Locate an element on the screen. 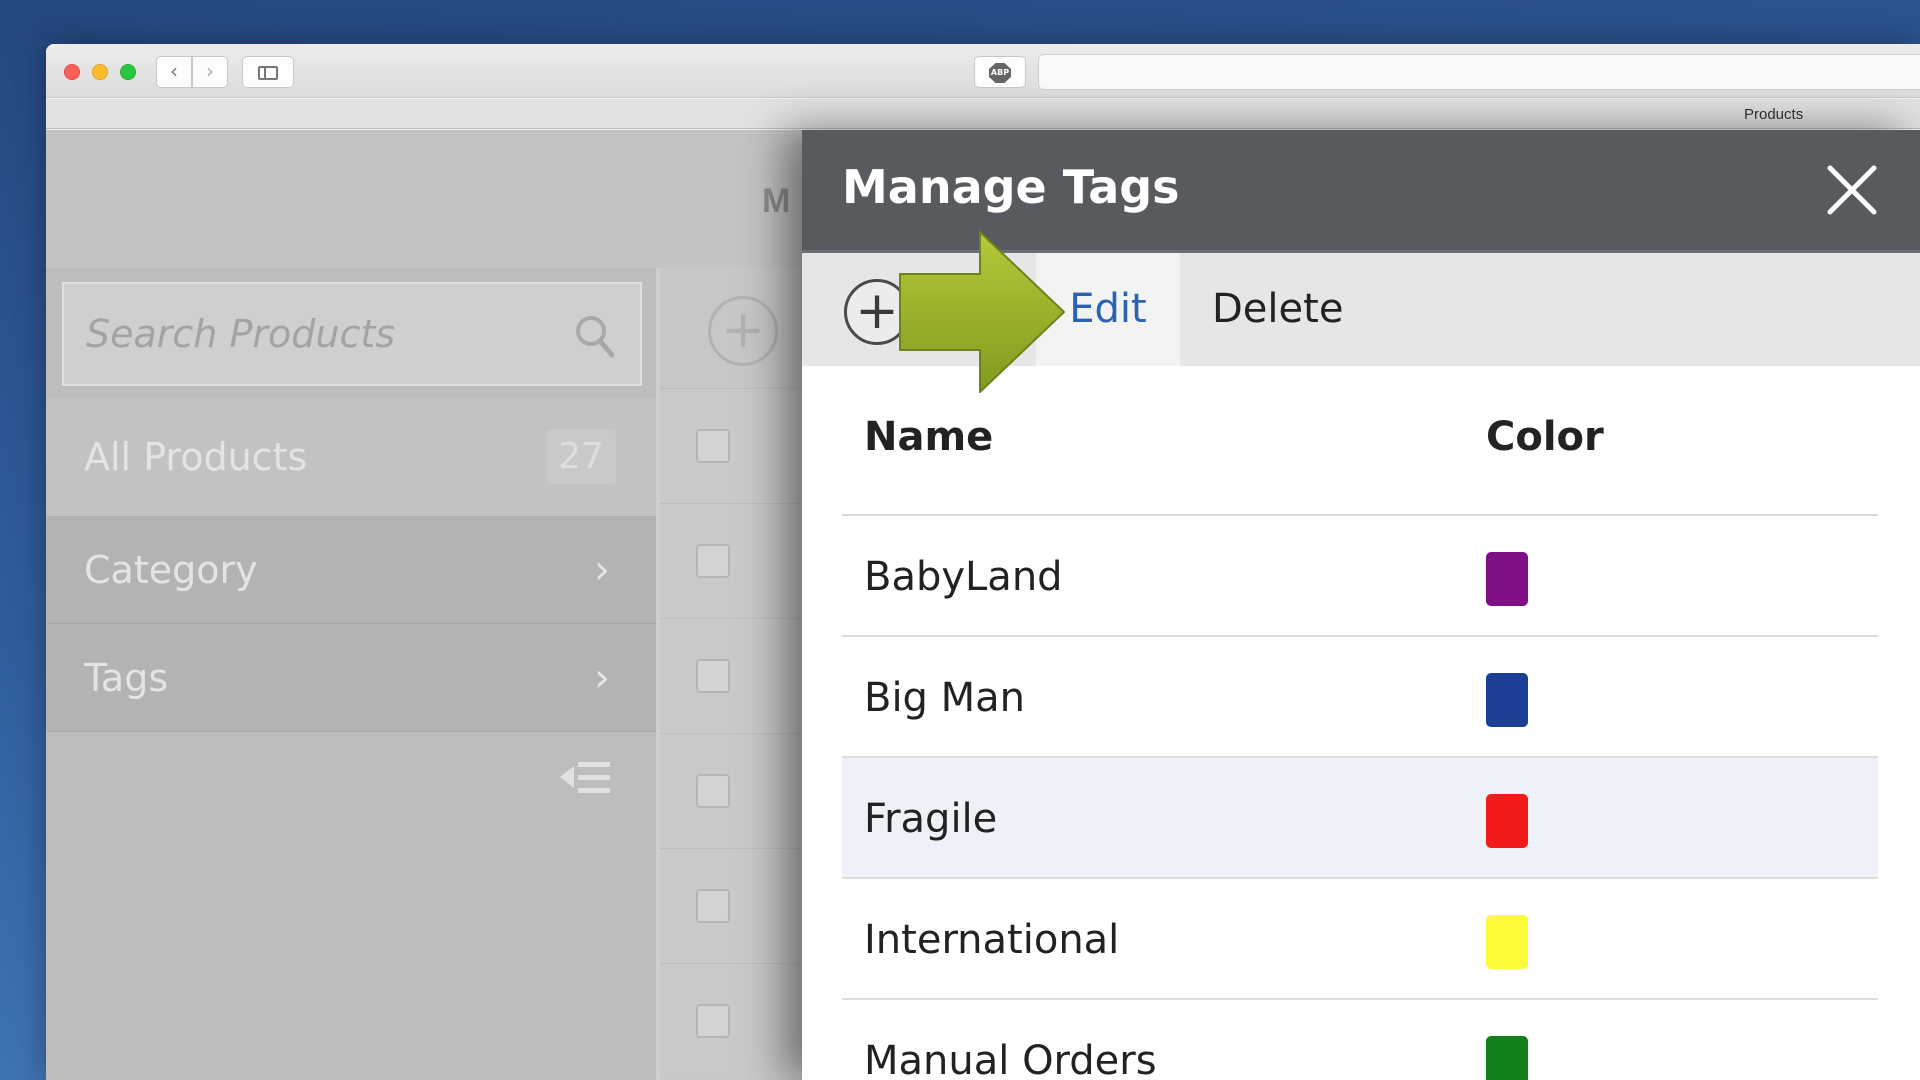  modal-title: Manage Tags is located at coordinates (1011, 187).